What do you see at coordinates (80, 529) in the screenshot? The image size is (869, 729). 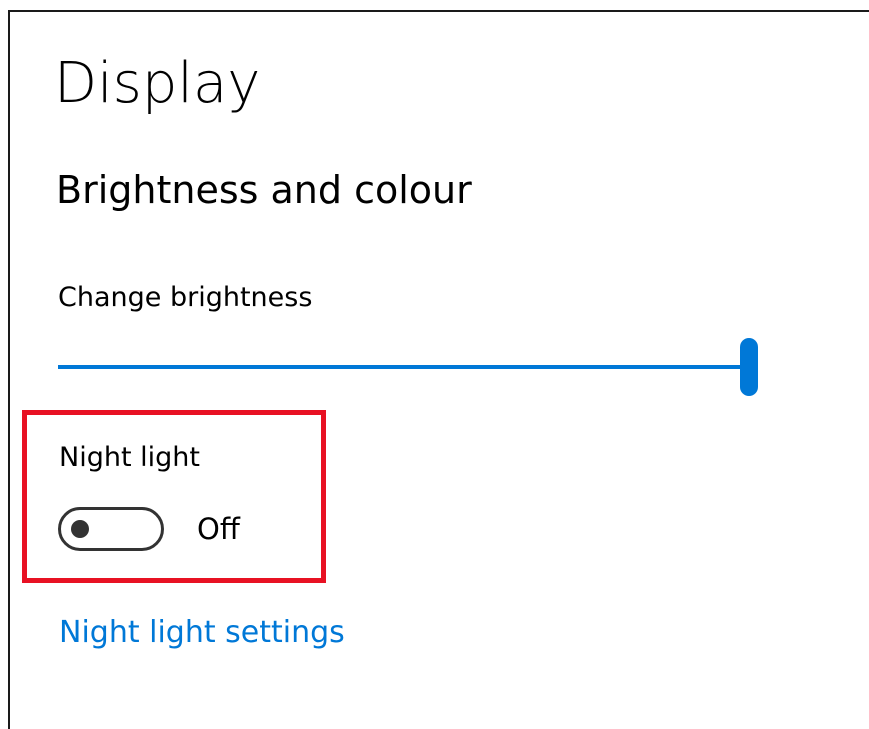 I see `night-light-toggle-knob` at bounding box center [80, 529].